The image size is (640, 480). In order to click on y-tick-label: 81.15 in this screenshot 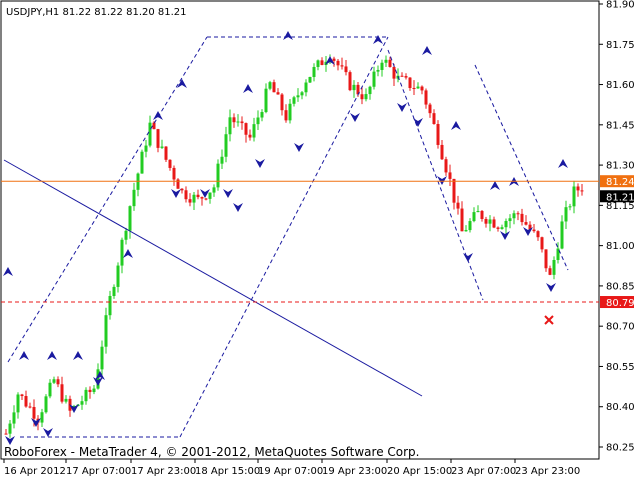, I will do `click(620, 206)`.